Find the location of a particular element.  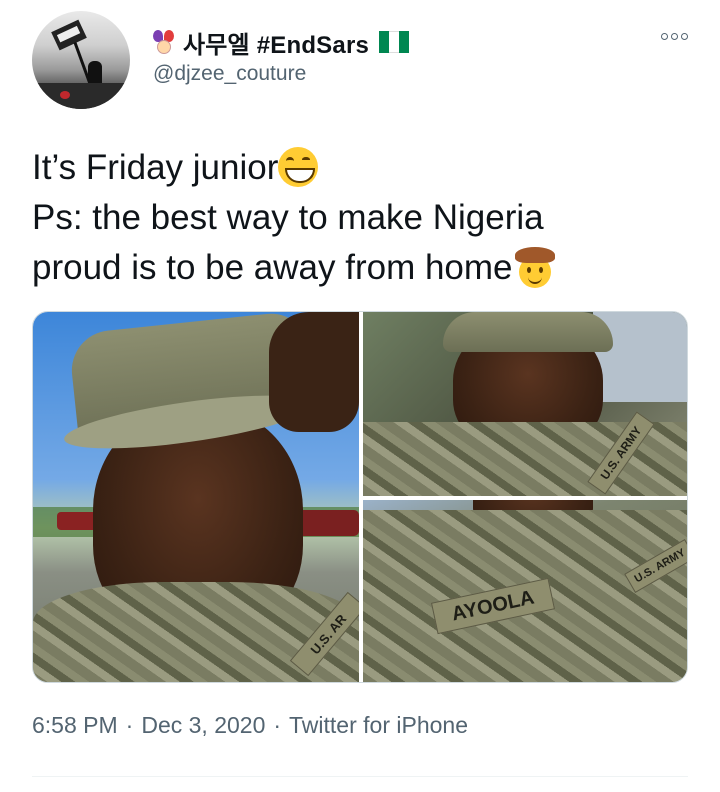

author-handle: @djzee_couture is located at coordinates (229, 74).